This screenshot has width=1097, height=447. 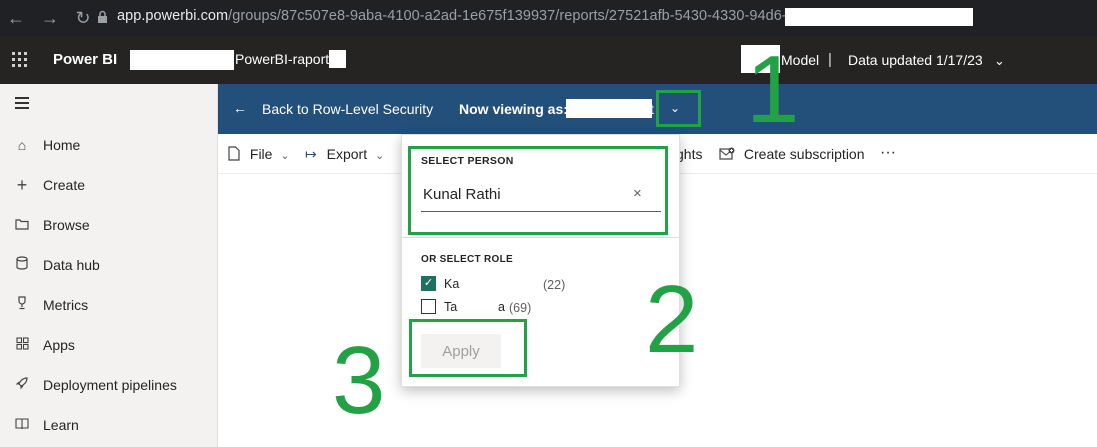 I want to click on sidebar-item-label: Data hub, so click(x=71, y=265).